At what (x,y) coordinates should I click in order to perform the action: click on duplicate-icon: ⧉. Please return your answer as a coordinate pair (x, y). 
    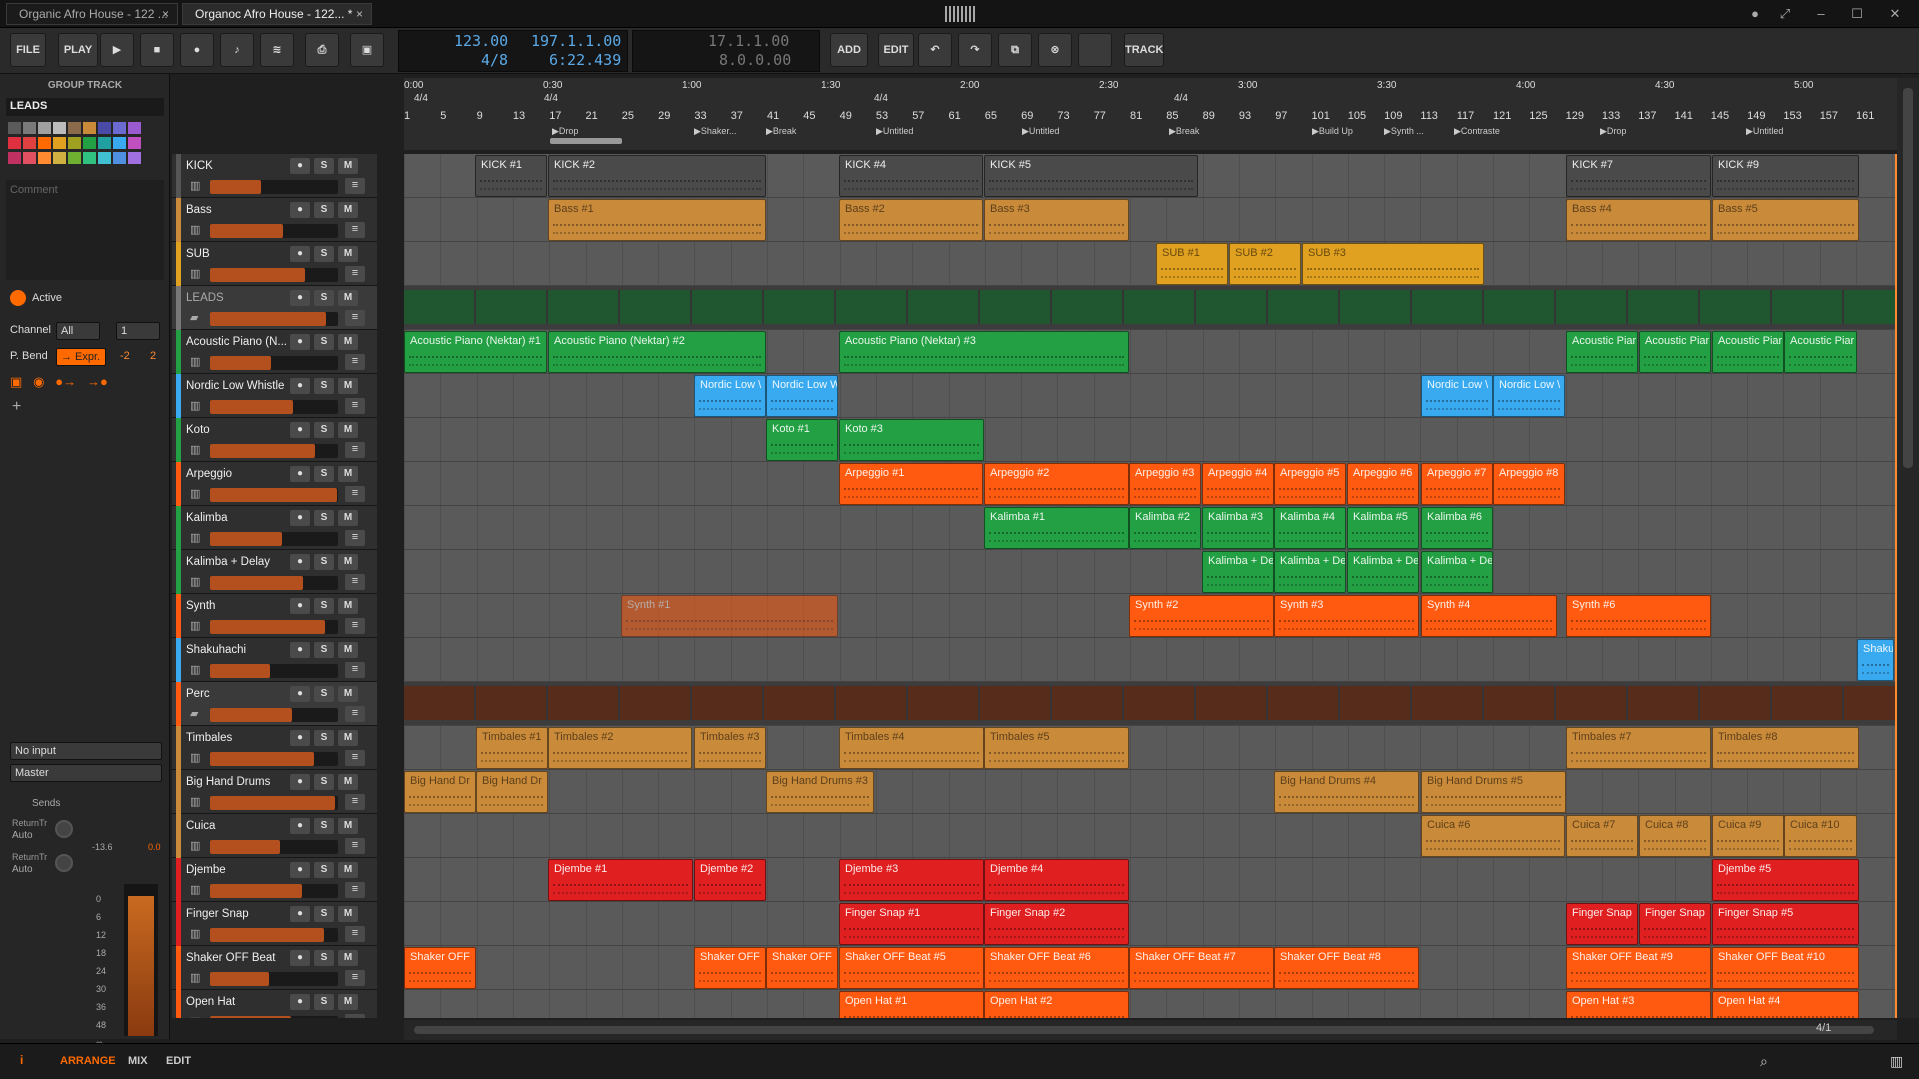
    Looking at the image, I should click on (1015, 50).